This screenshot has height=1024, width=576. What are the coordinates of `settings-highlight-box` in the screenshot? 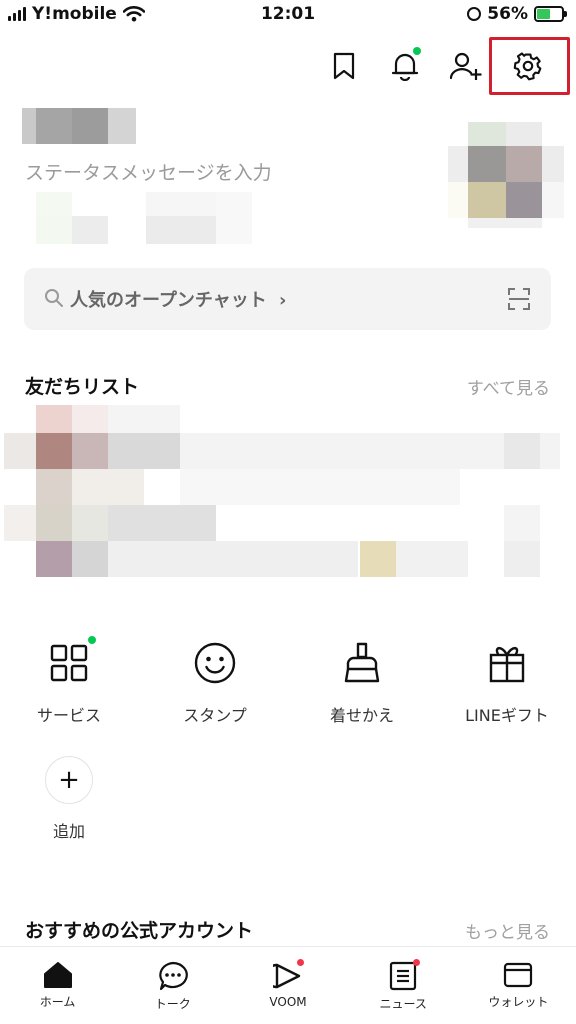 It's located at (529, 66).